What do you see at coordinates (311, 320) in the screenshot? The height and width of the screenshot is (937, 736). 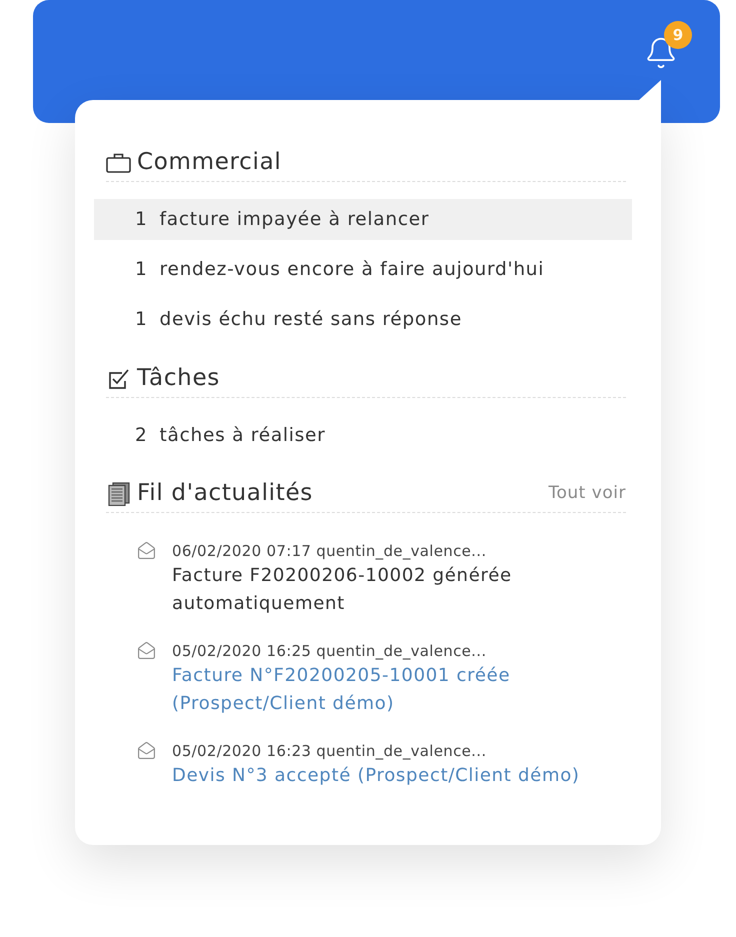 I see `notification-label: devis échu resté sans réponse` at bounding box center [311, 320].